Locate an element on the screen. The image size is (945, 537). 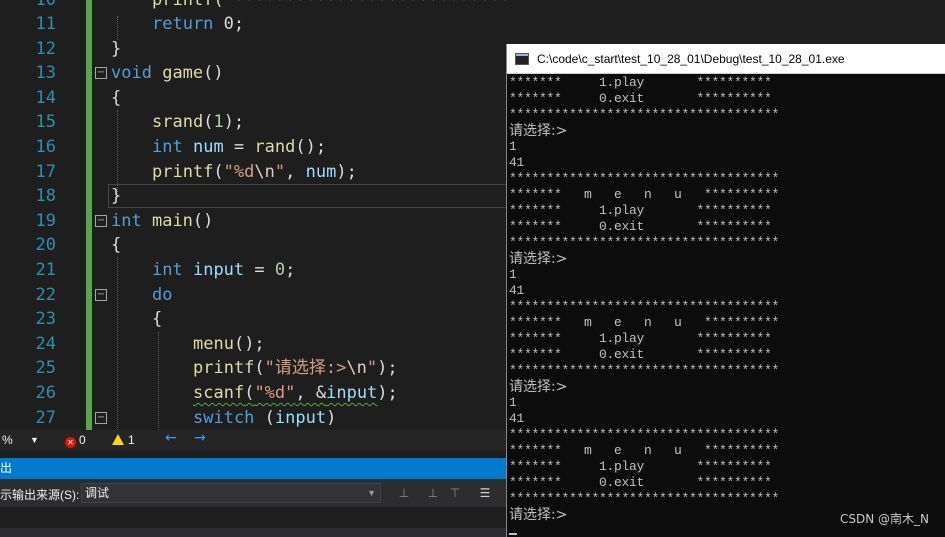
code-keyword: void is located at coordinates (131, 73).